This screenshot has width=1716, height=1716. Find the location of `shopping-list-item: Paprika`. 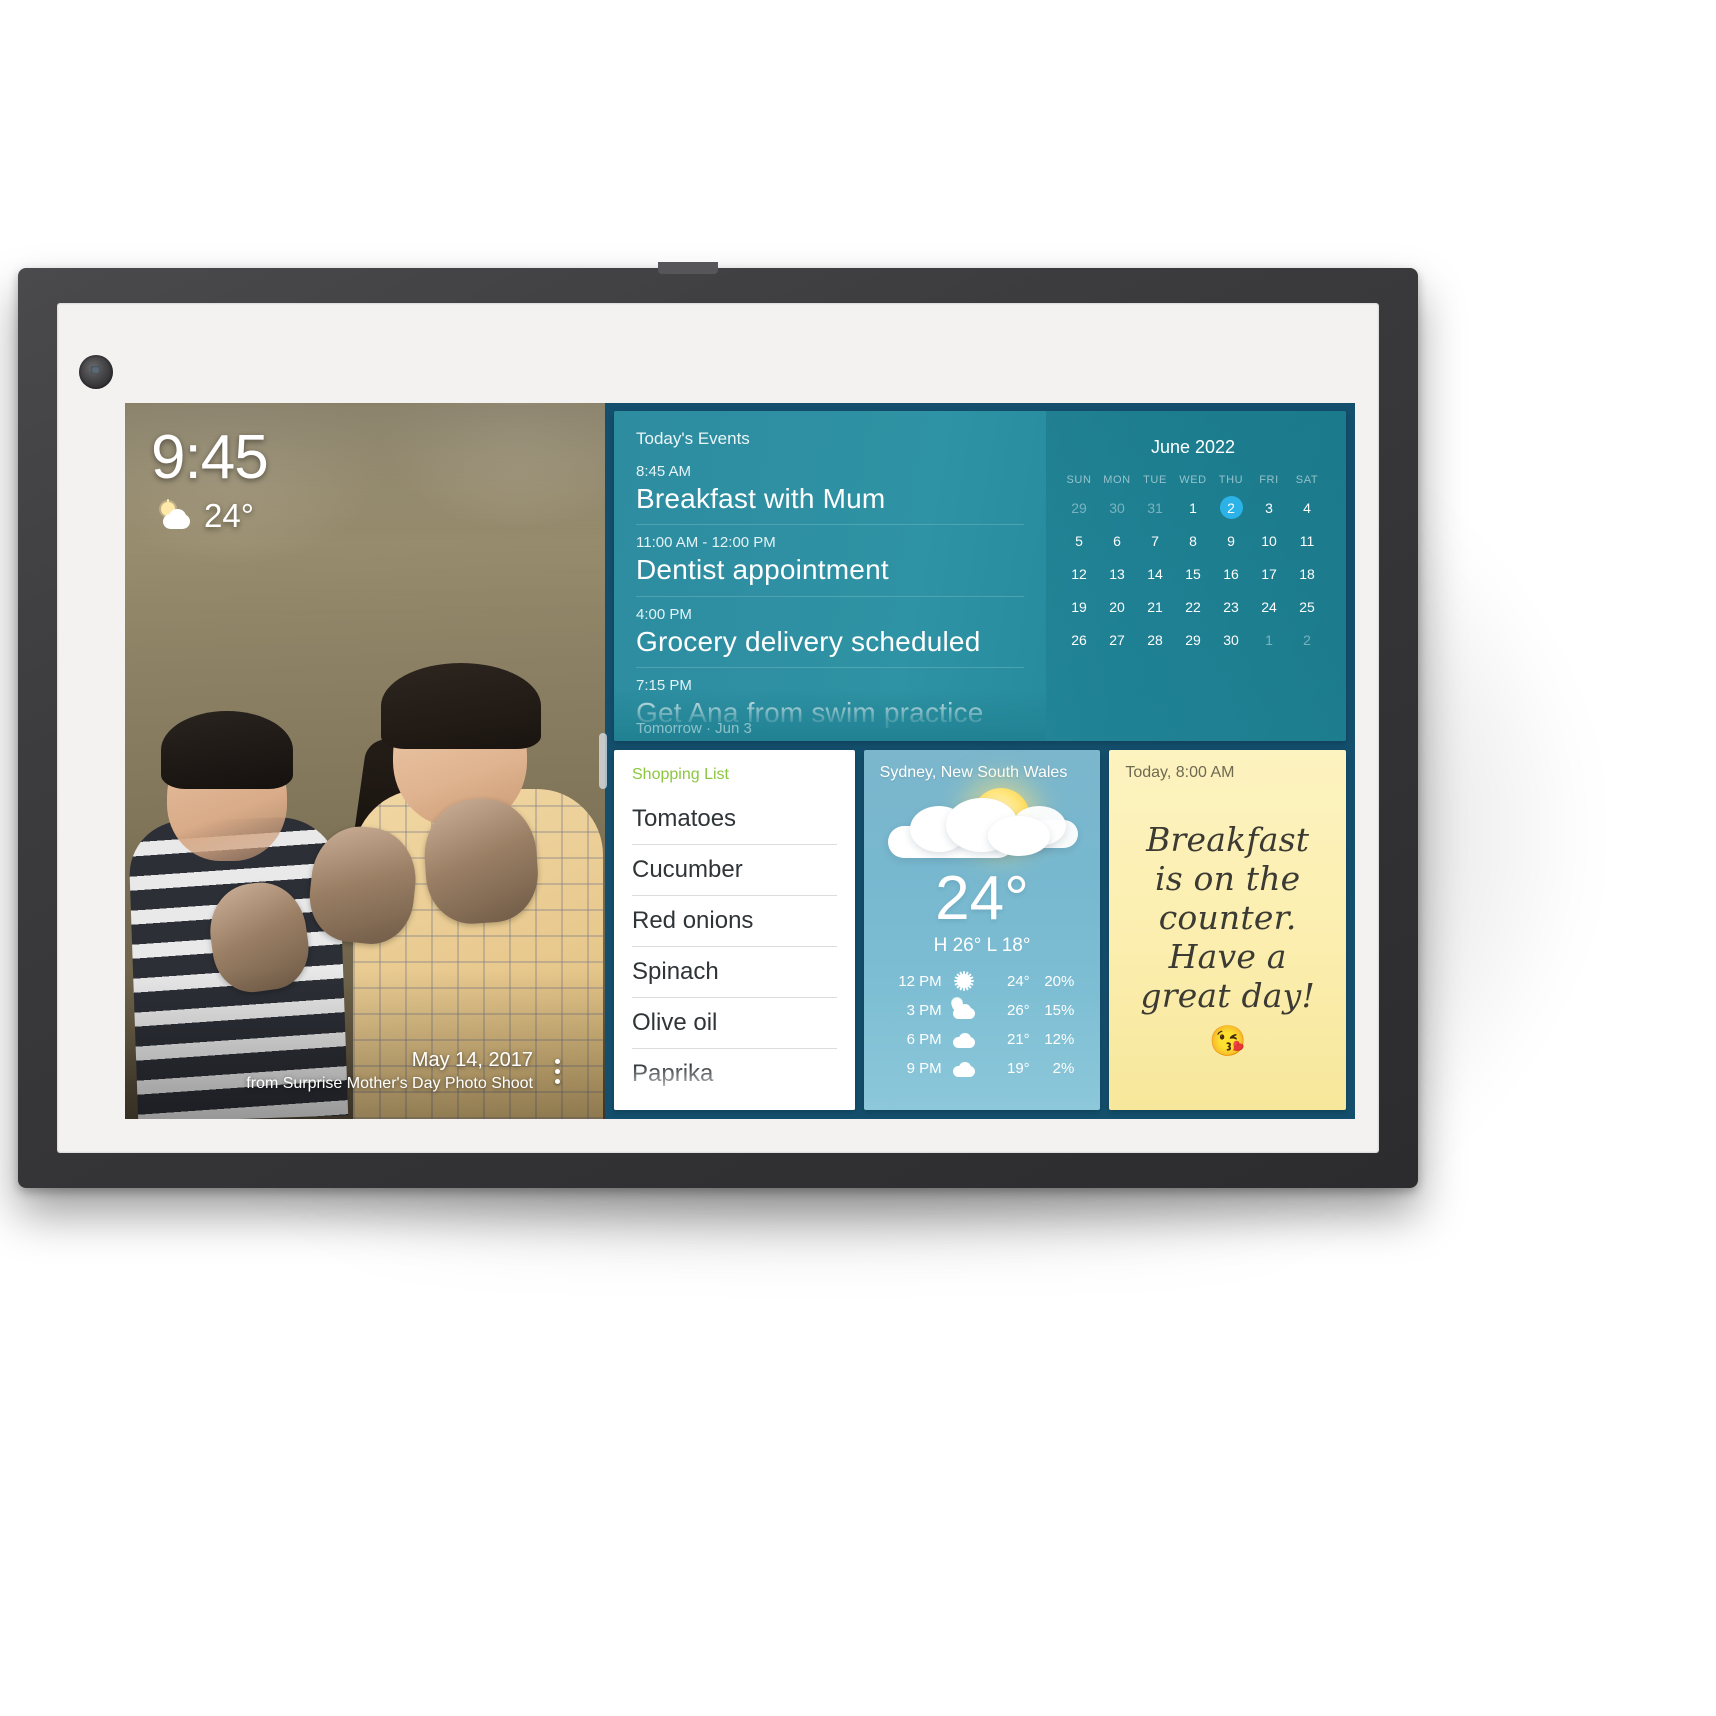

shopping-list-item: Paprika is located at coordinates (734, 1074).